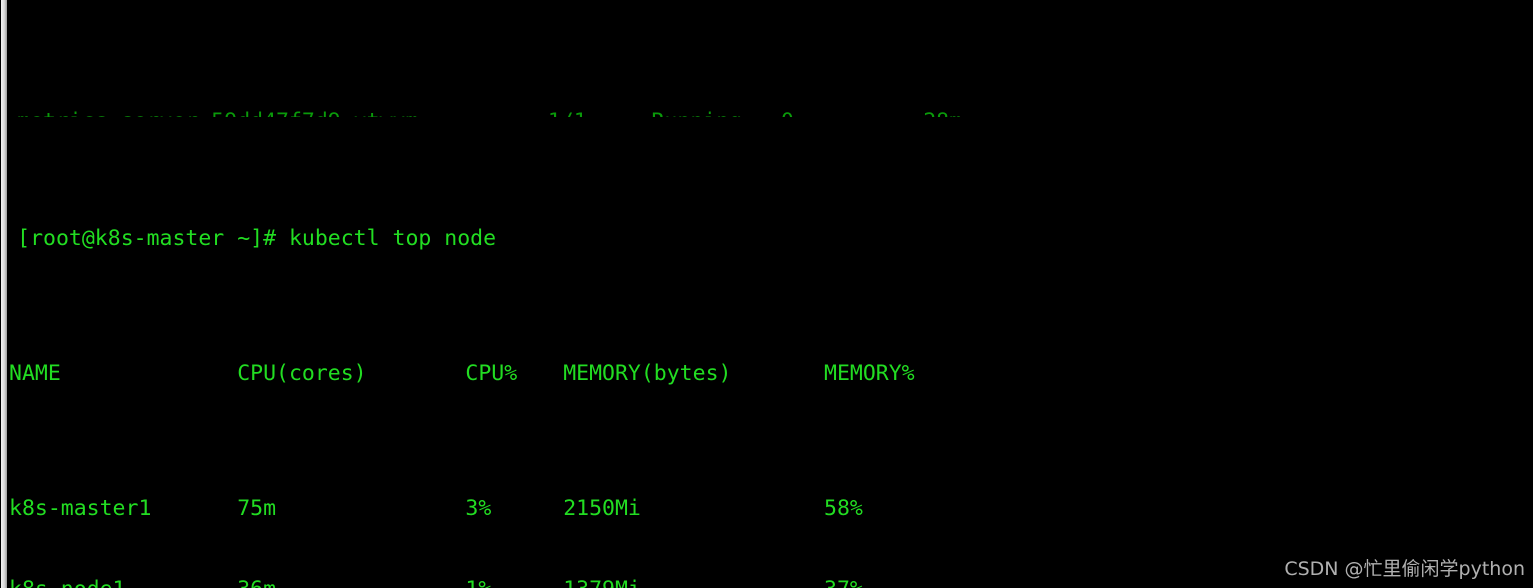 The image size is (1533, 588). Describe the element at coordinates (478, 582) in the screenshot. I see `node-cpu-pct: 1%` at that location.